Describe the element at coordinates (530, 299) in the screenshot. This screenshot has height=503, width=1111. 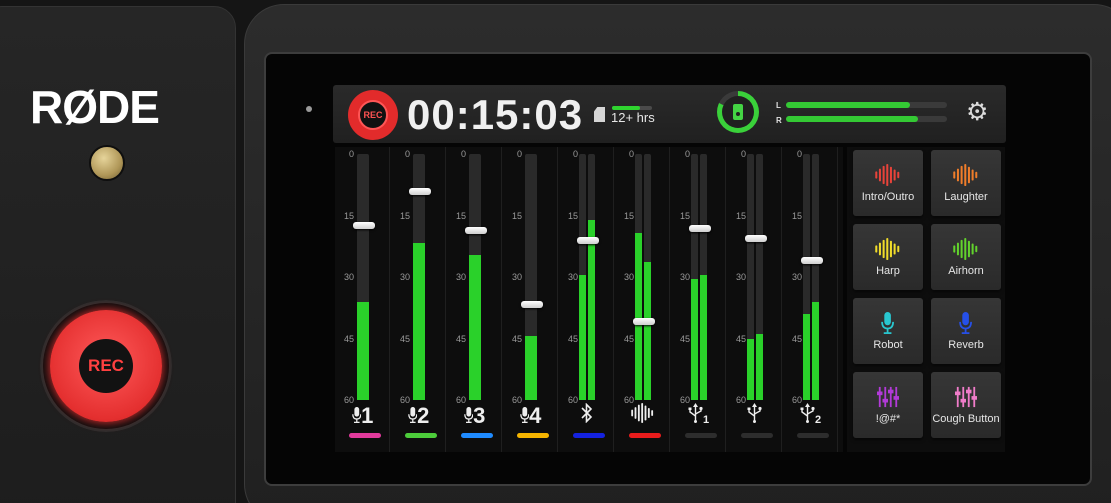
I see `channel-strip-mic-4: 0 15 30 45 60 4` at that location.